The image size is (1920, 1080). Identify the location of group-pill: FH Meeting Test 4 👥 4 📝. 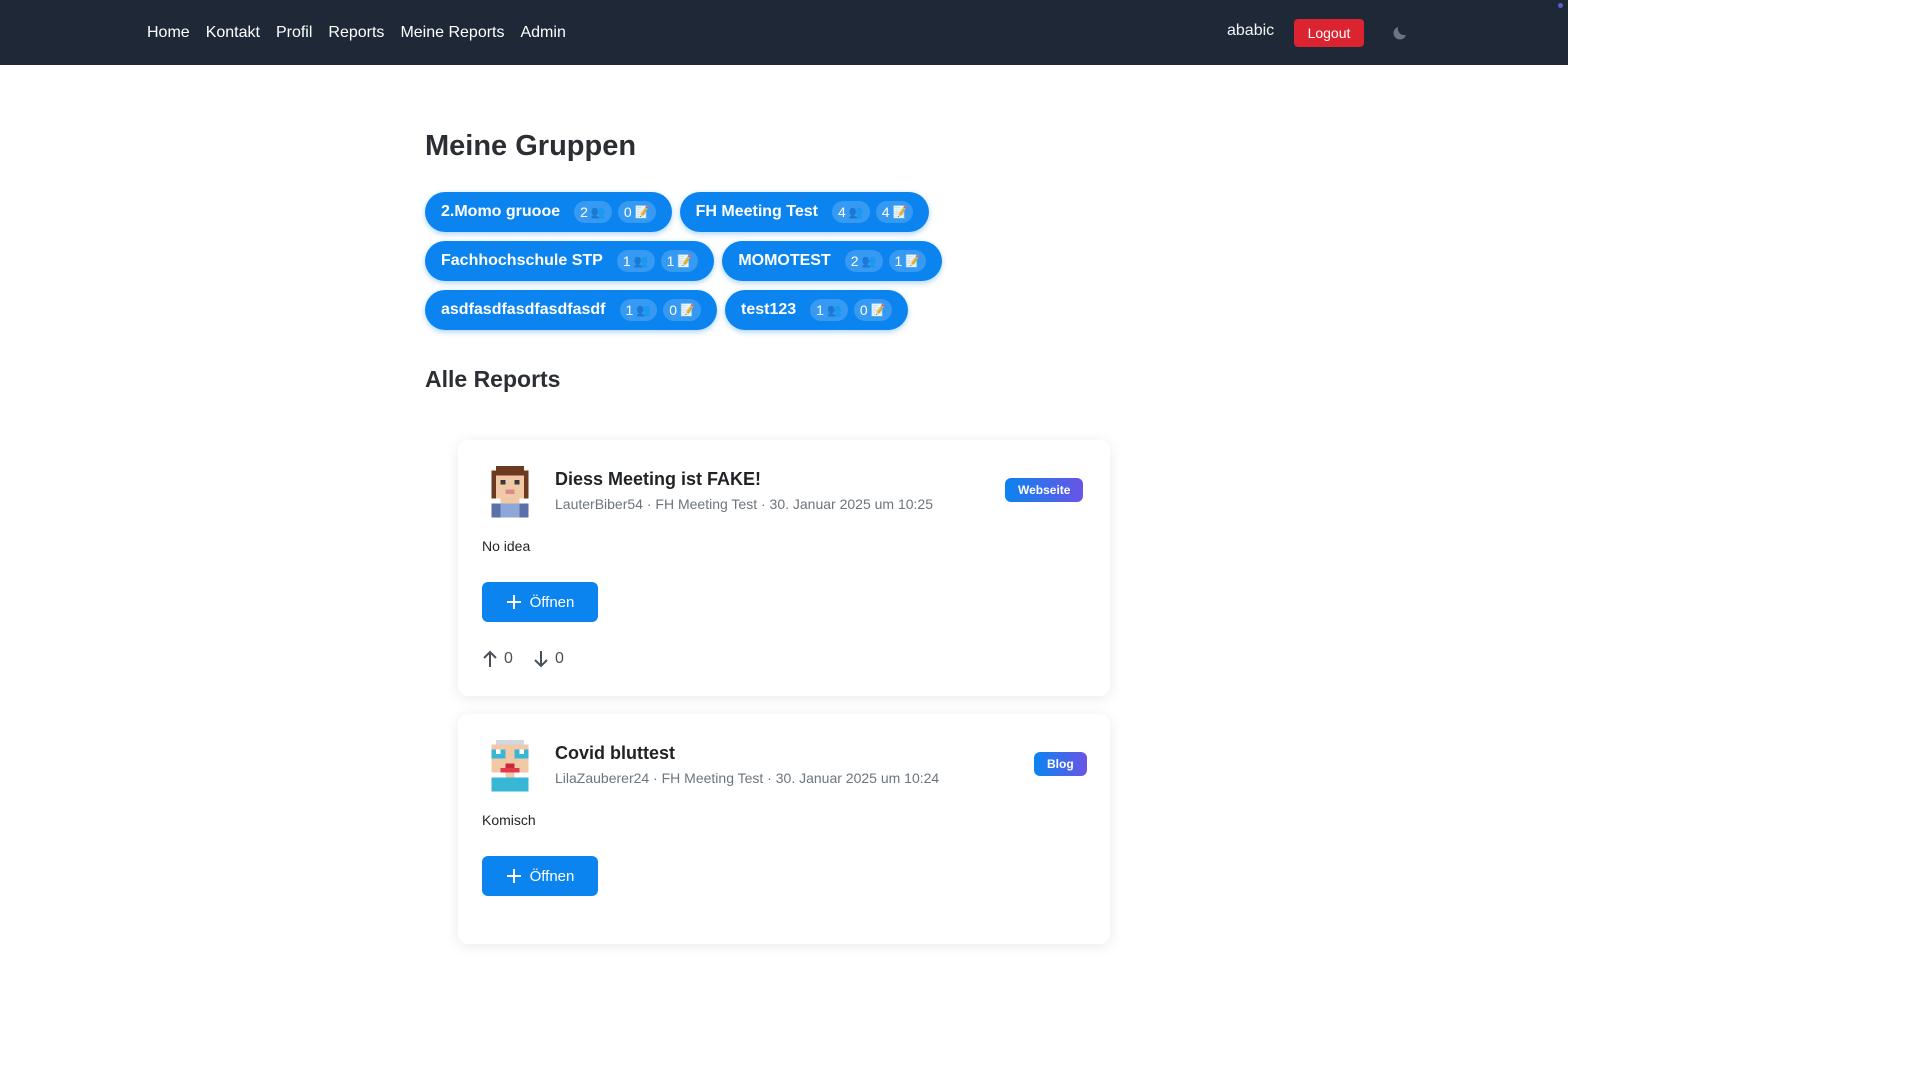
(804, 212).